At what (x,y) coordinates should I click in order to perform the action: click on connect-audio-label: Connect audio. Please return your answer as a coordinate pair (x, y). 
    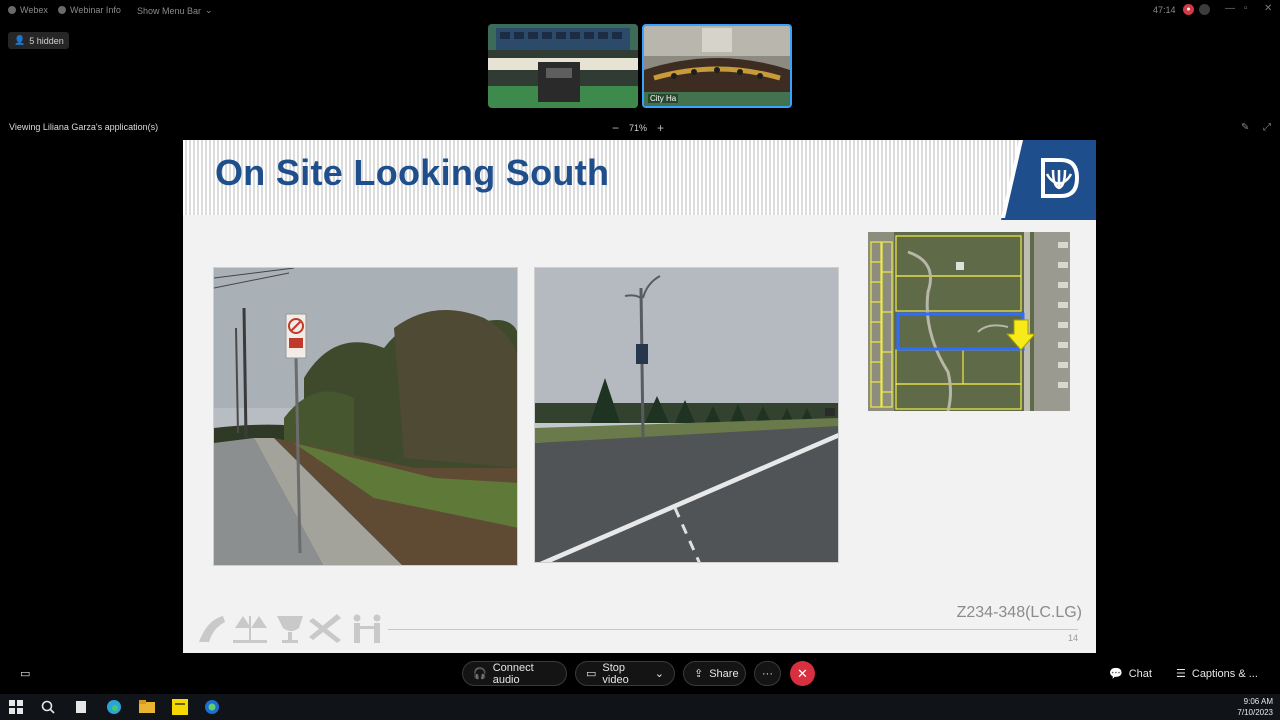
    Looking at the image, I should click on (513, 673).